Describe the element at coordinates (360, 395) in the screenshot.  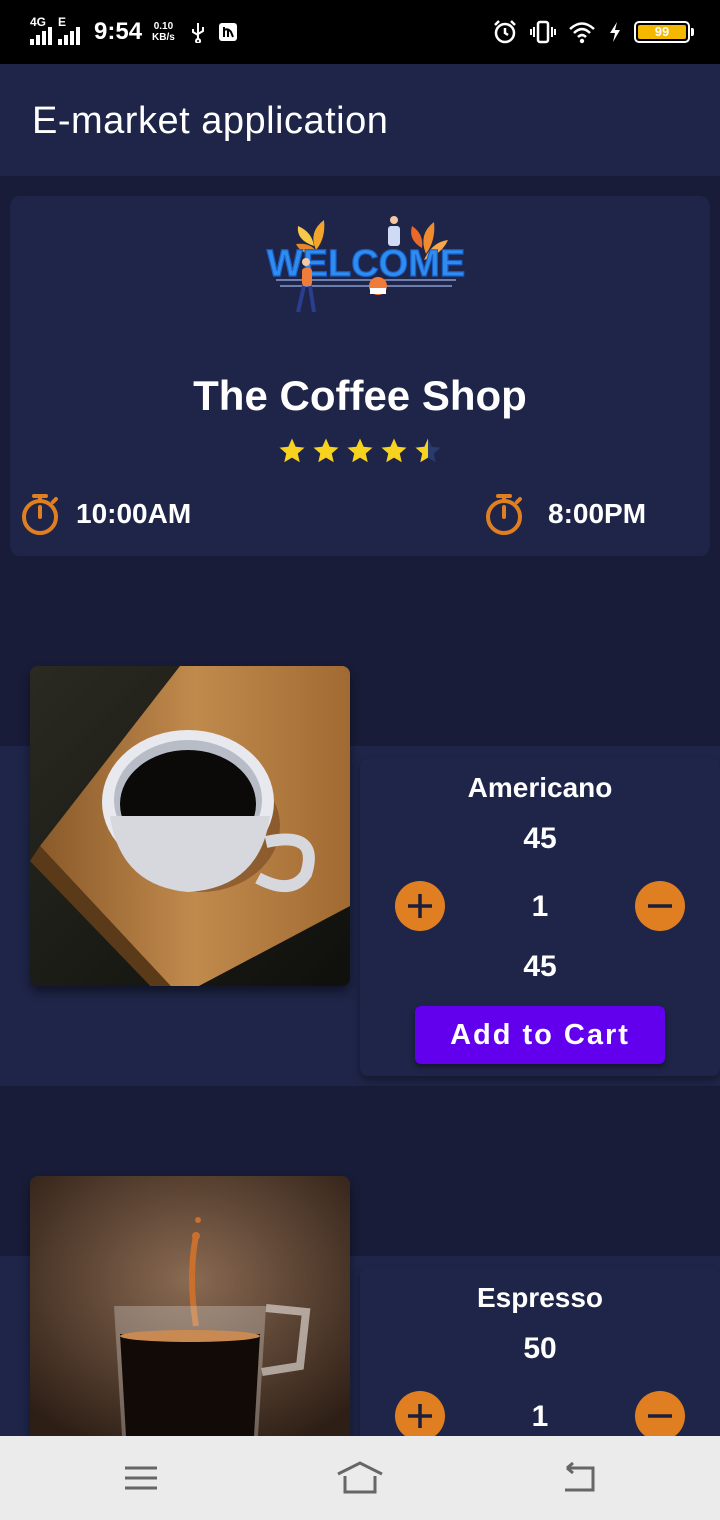
I see `shop-name: The Coffee Shop` at that location.